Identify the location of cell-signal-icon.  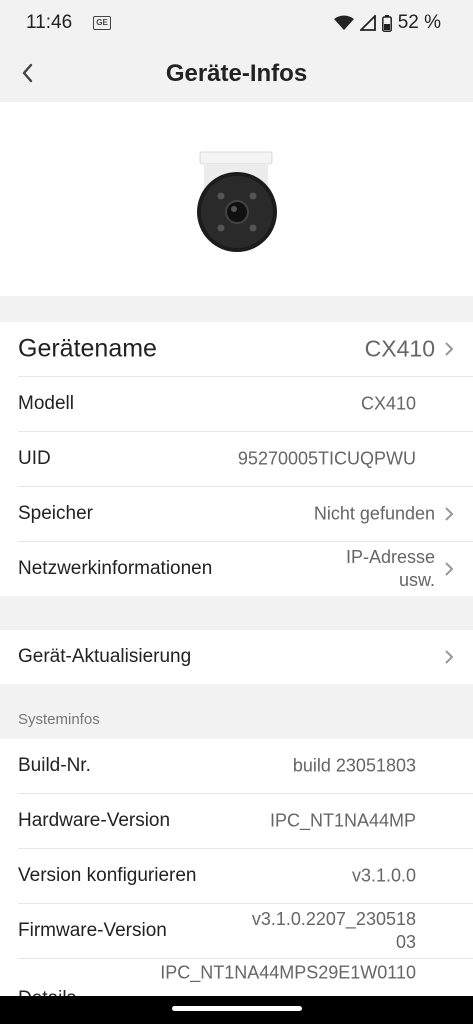
(367, 23).